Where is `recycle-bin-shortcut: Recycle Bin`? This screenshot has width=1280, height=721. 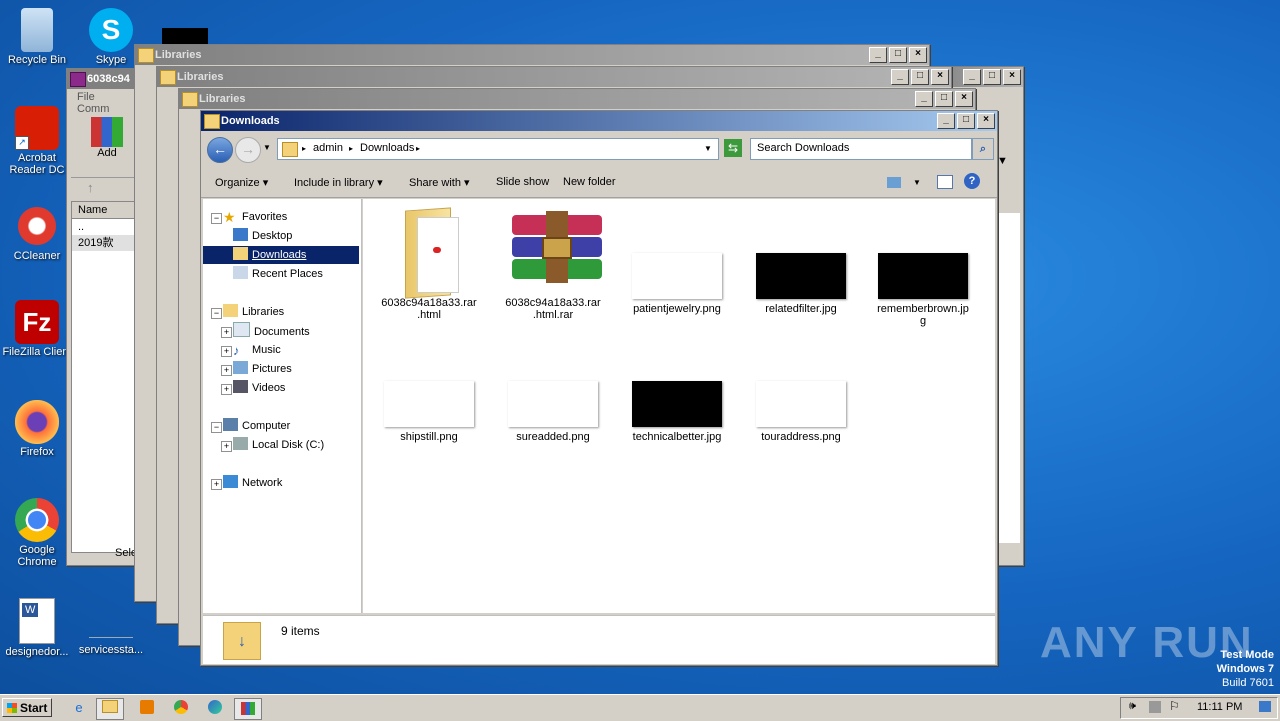 recycle-bin-shortcut: Recycle Bin is located at coordinates (37, 37).